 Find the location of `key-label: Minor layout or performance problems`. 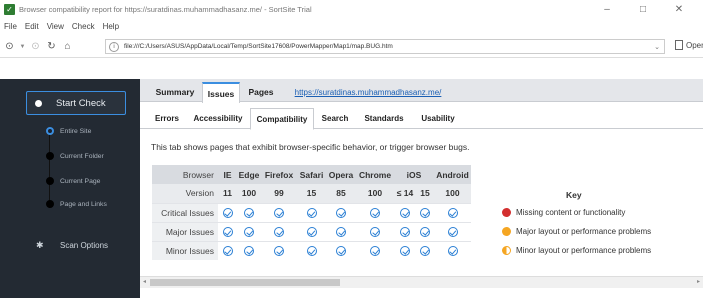

key-label: Minor layout or performance problems is located at coordinates (584, 250).